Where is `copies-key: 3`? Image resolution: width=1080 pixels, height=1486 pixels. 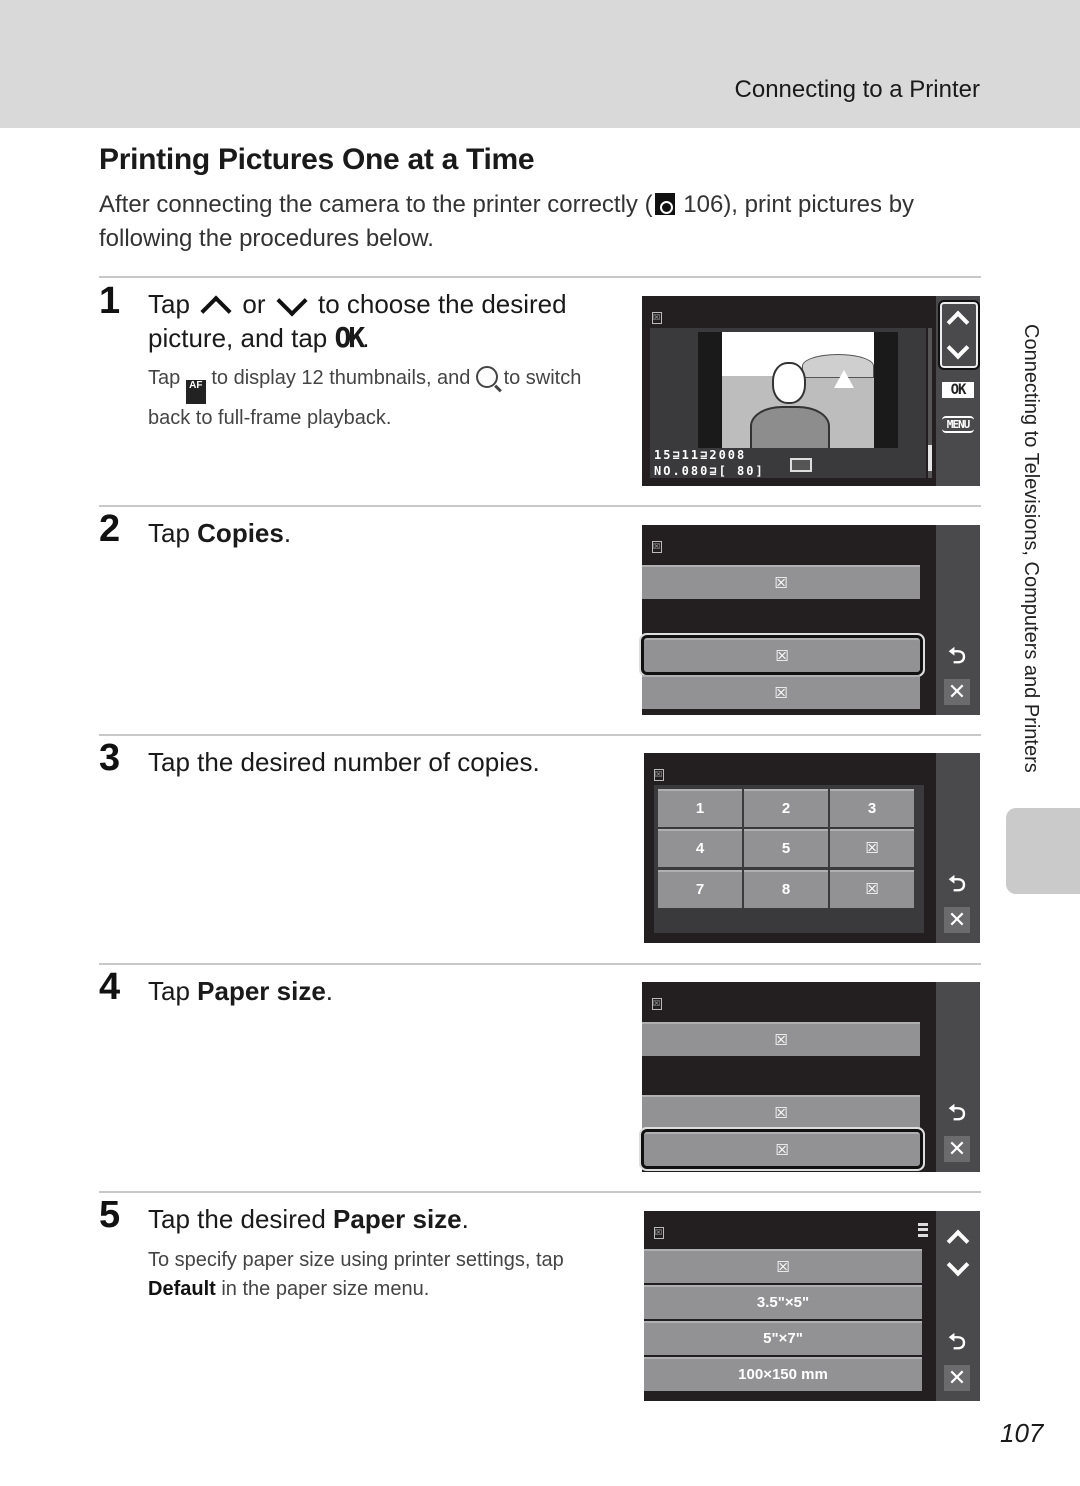
copies-key: 3 is located at coordinates (872, 808).